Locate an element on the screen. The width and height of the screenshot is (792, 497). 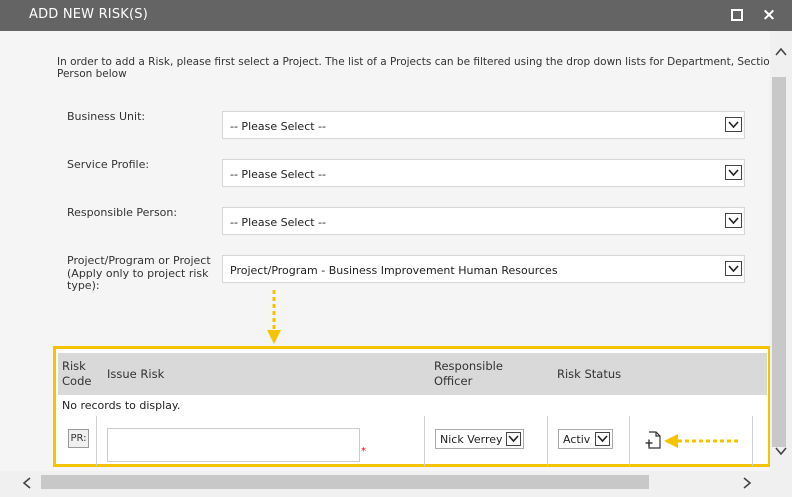
vertical-scrollbar is located at coordinates (781, 251).